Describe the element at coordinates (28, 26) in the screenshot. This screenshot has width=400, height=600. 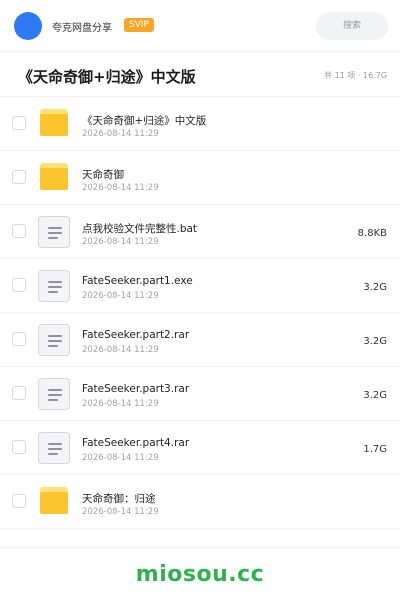
I see `avatar` at that location.